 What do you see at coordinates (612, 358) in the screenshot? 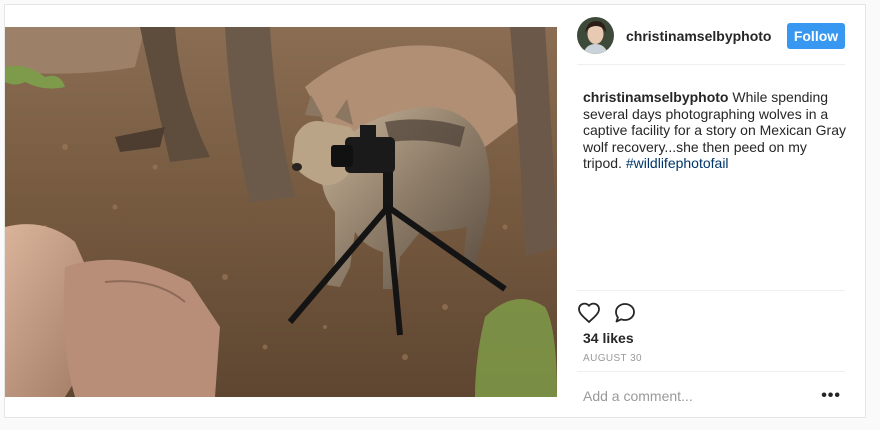
I see `post-date: AUGUST 30` at bounding box center [612, 358].